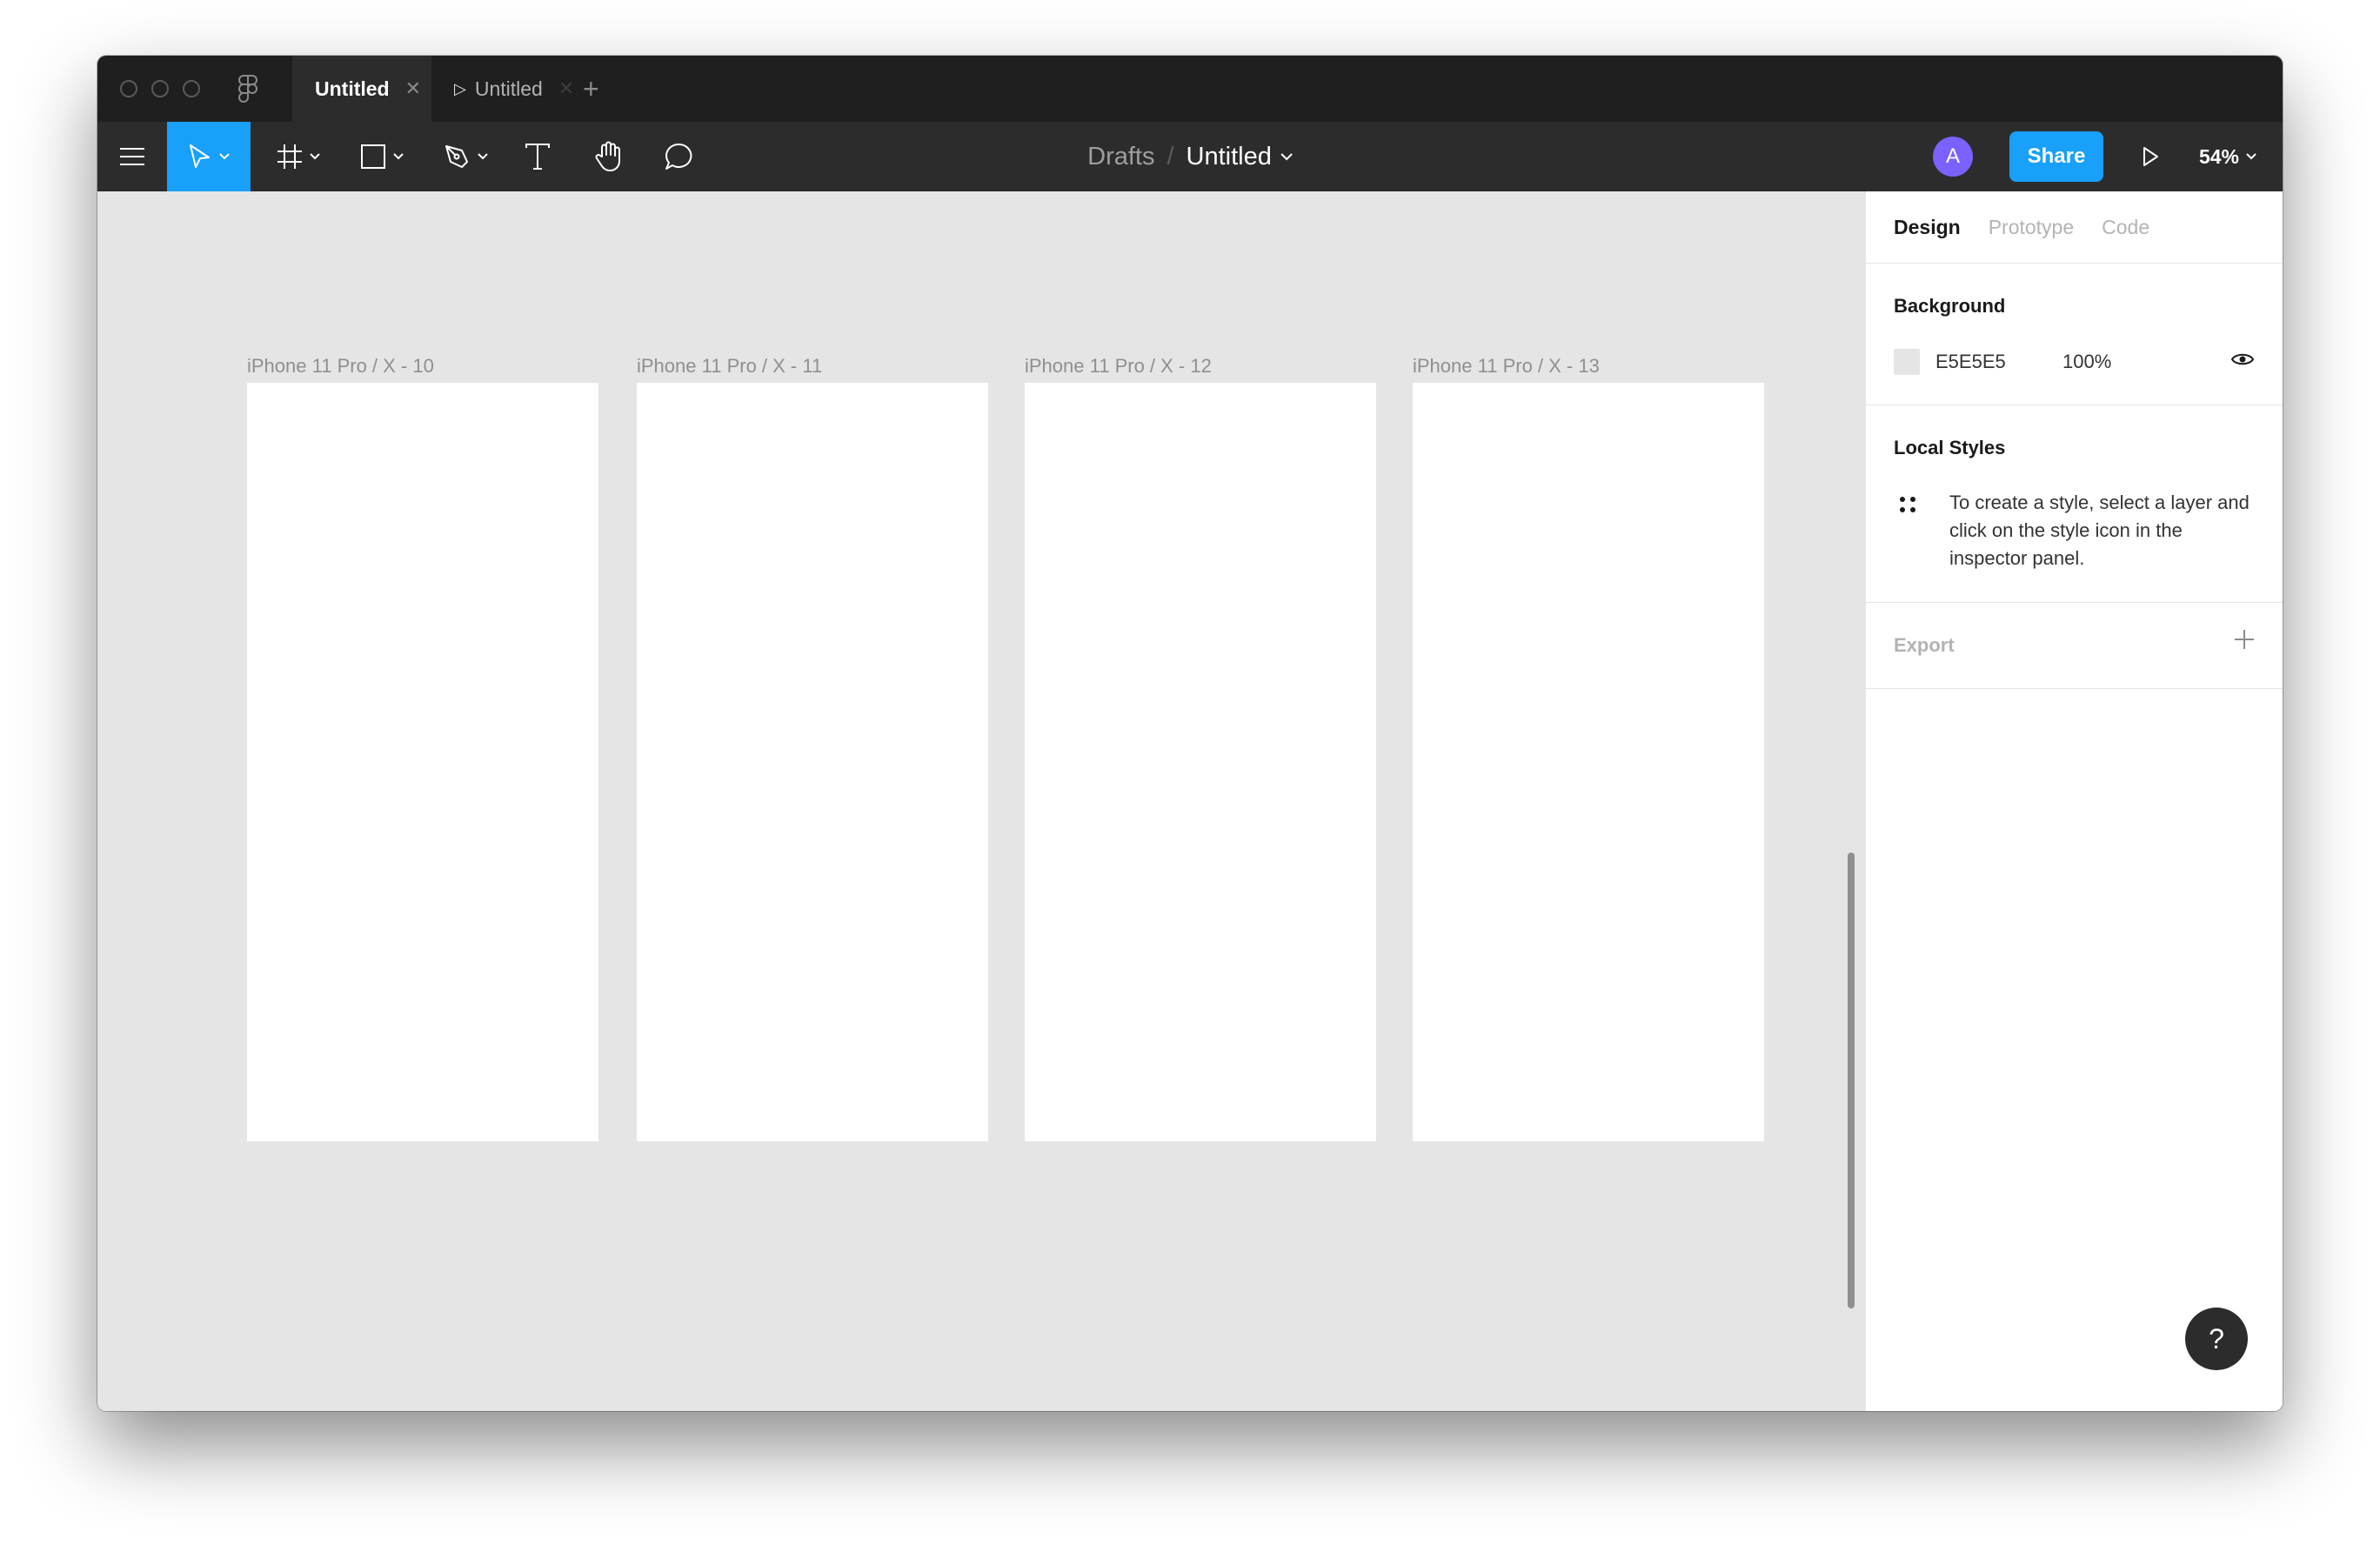  I want to click on frame-label: iPhone 11 Pro / X - 13, so click(1506, 366).